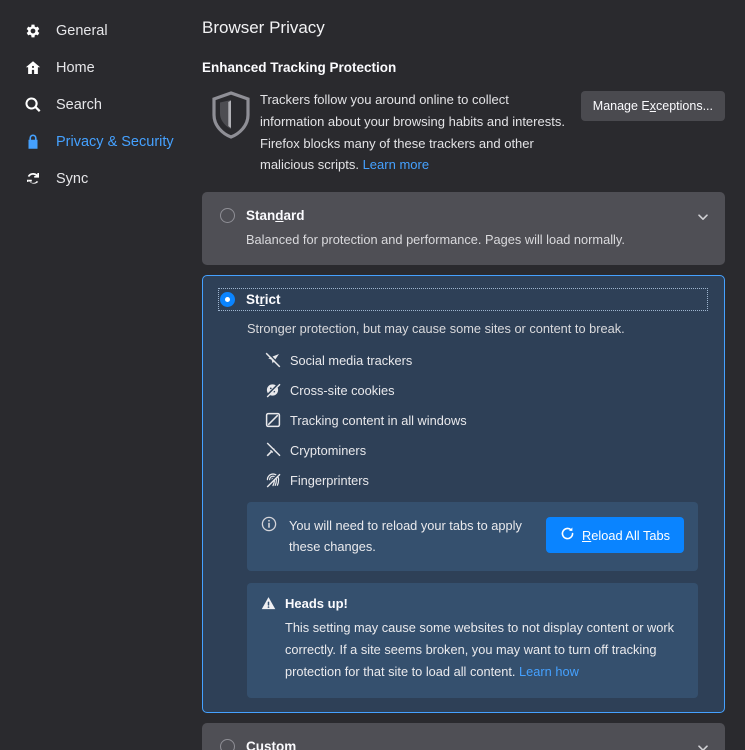  I want to click on sync-icon, so click(33, 179).